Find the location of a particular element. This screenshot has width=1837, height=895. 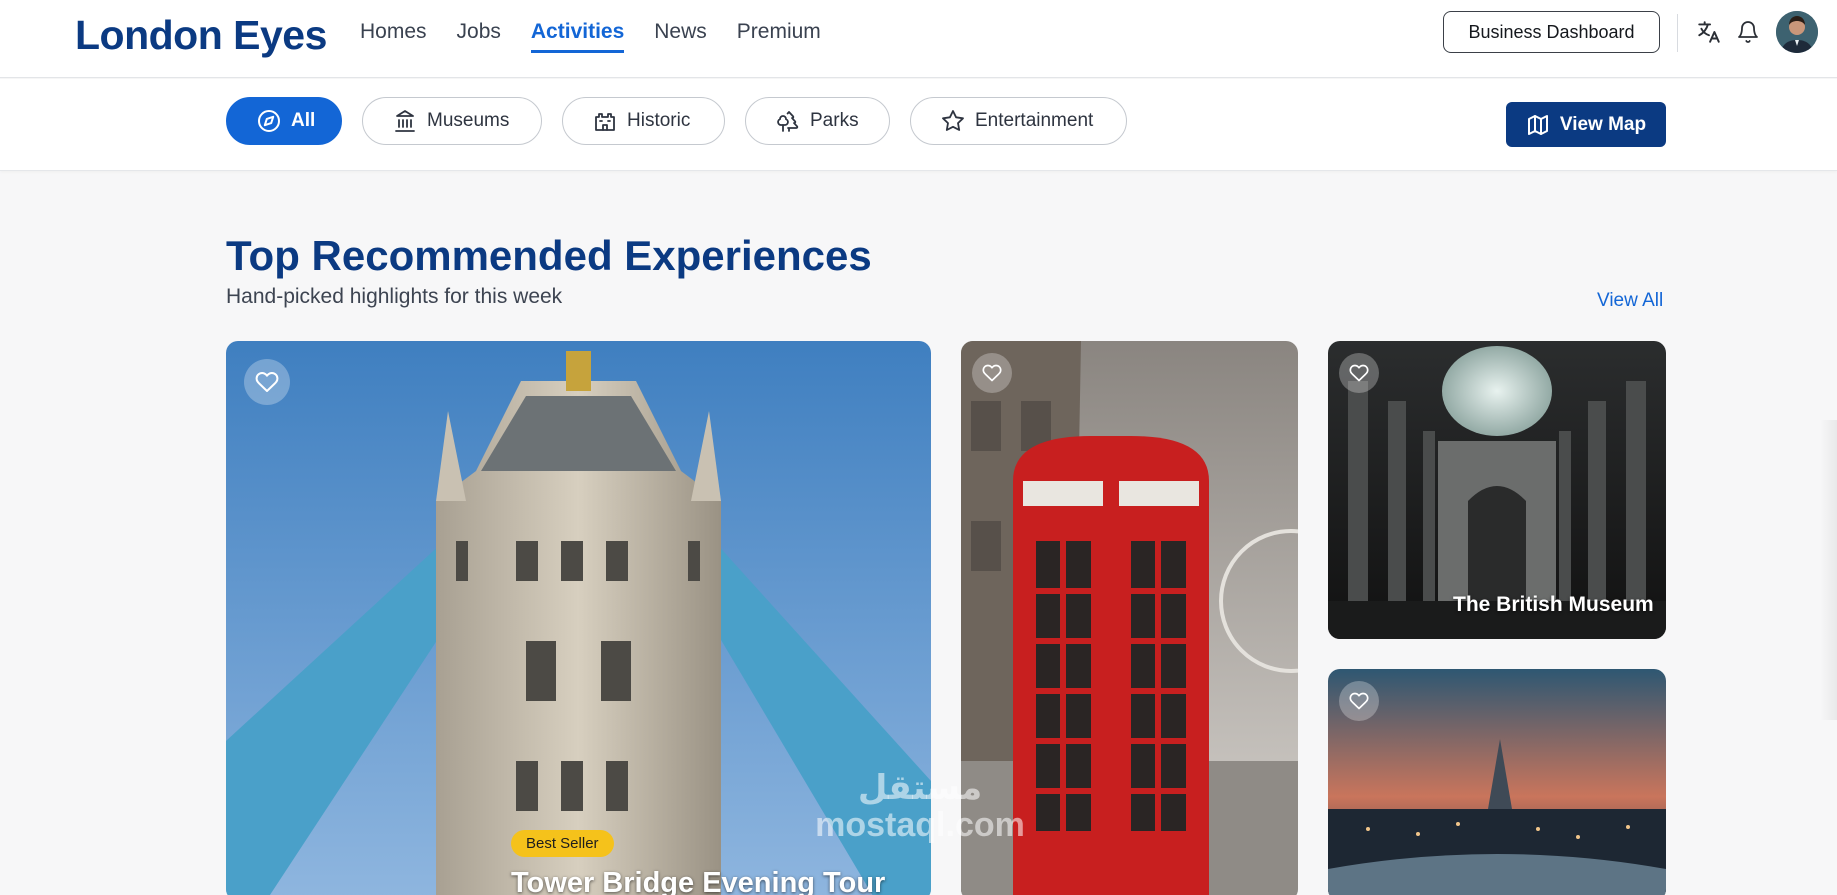

best-seller-badge: Best Seller is located at coordinates (562, 843).